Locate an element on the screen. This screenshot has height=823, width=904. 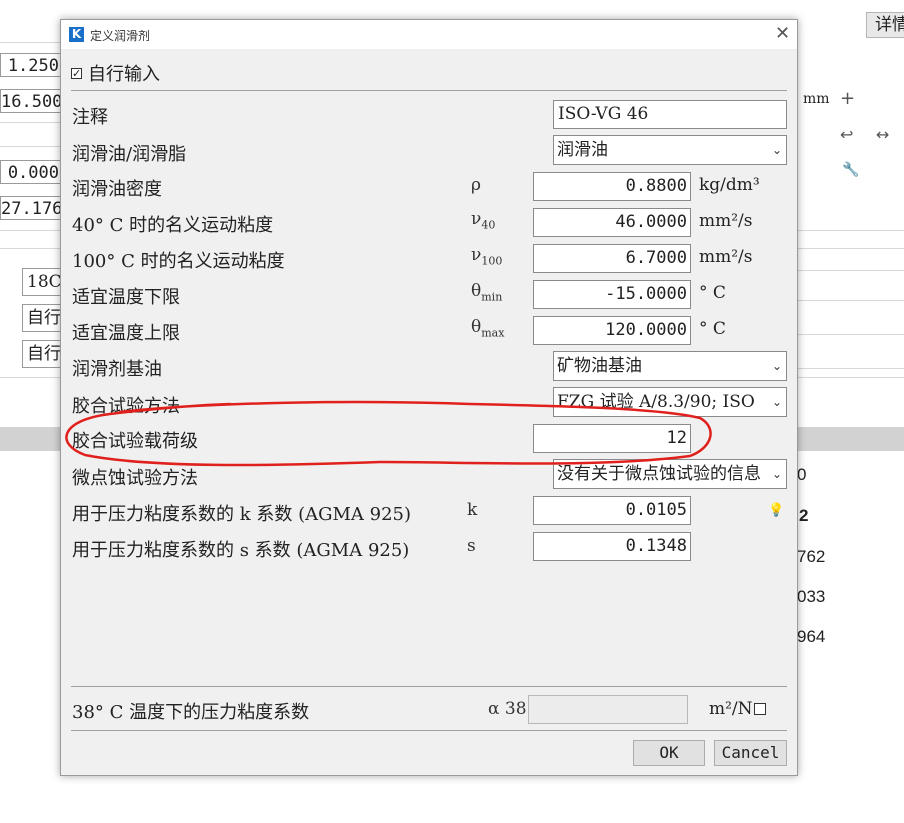
visc100-symbol: ν100 is located at coordinates (487, 256).